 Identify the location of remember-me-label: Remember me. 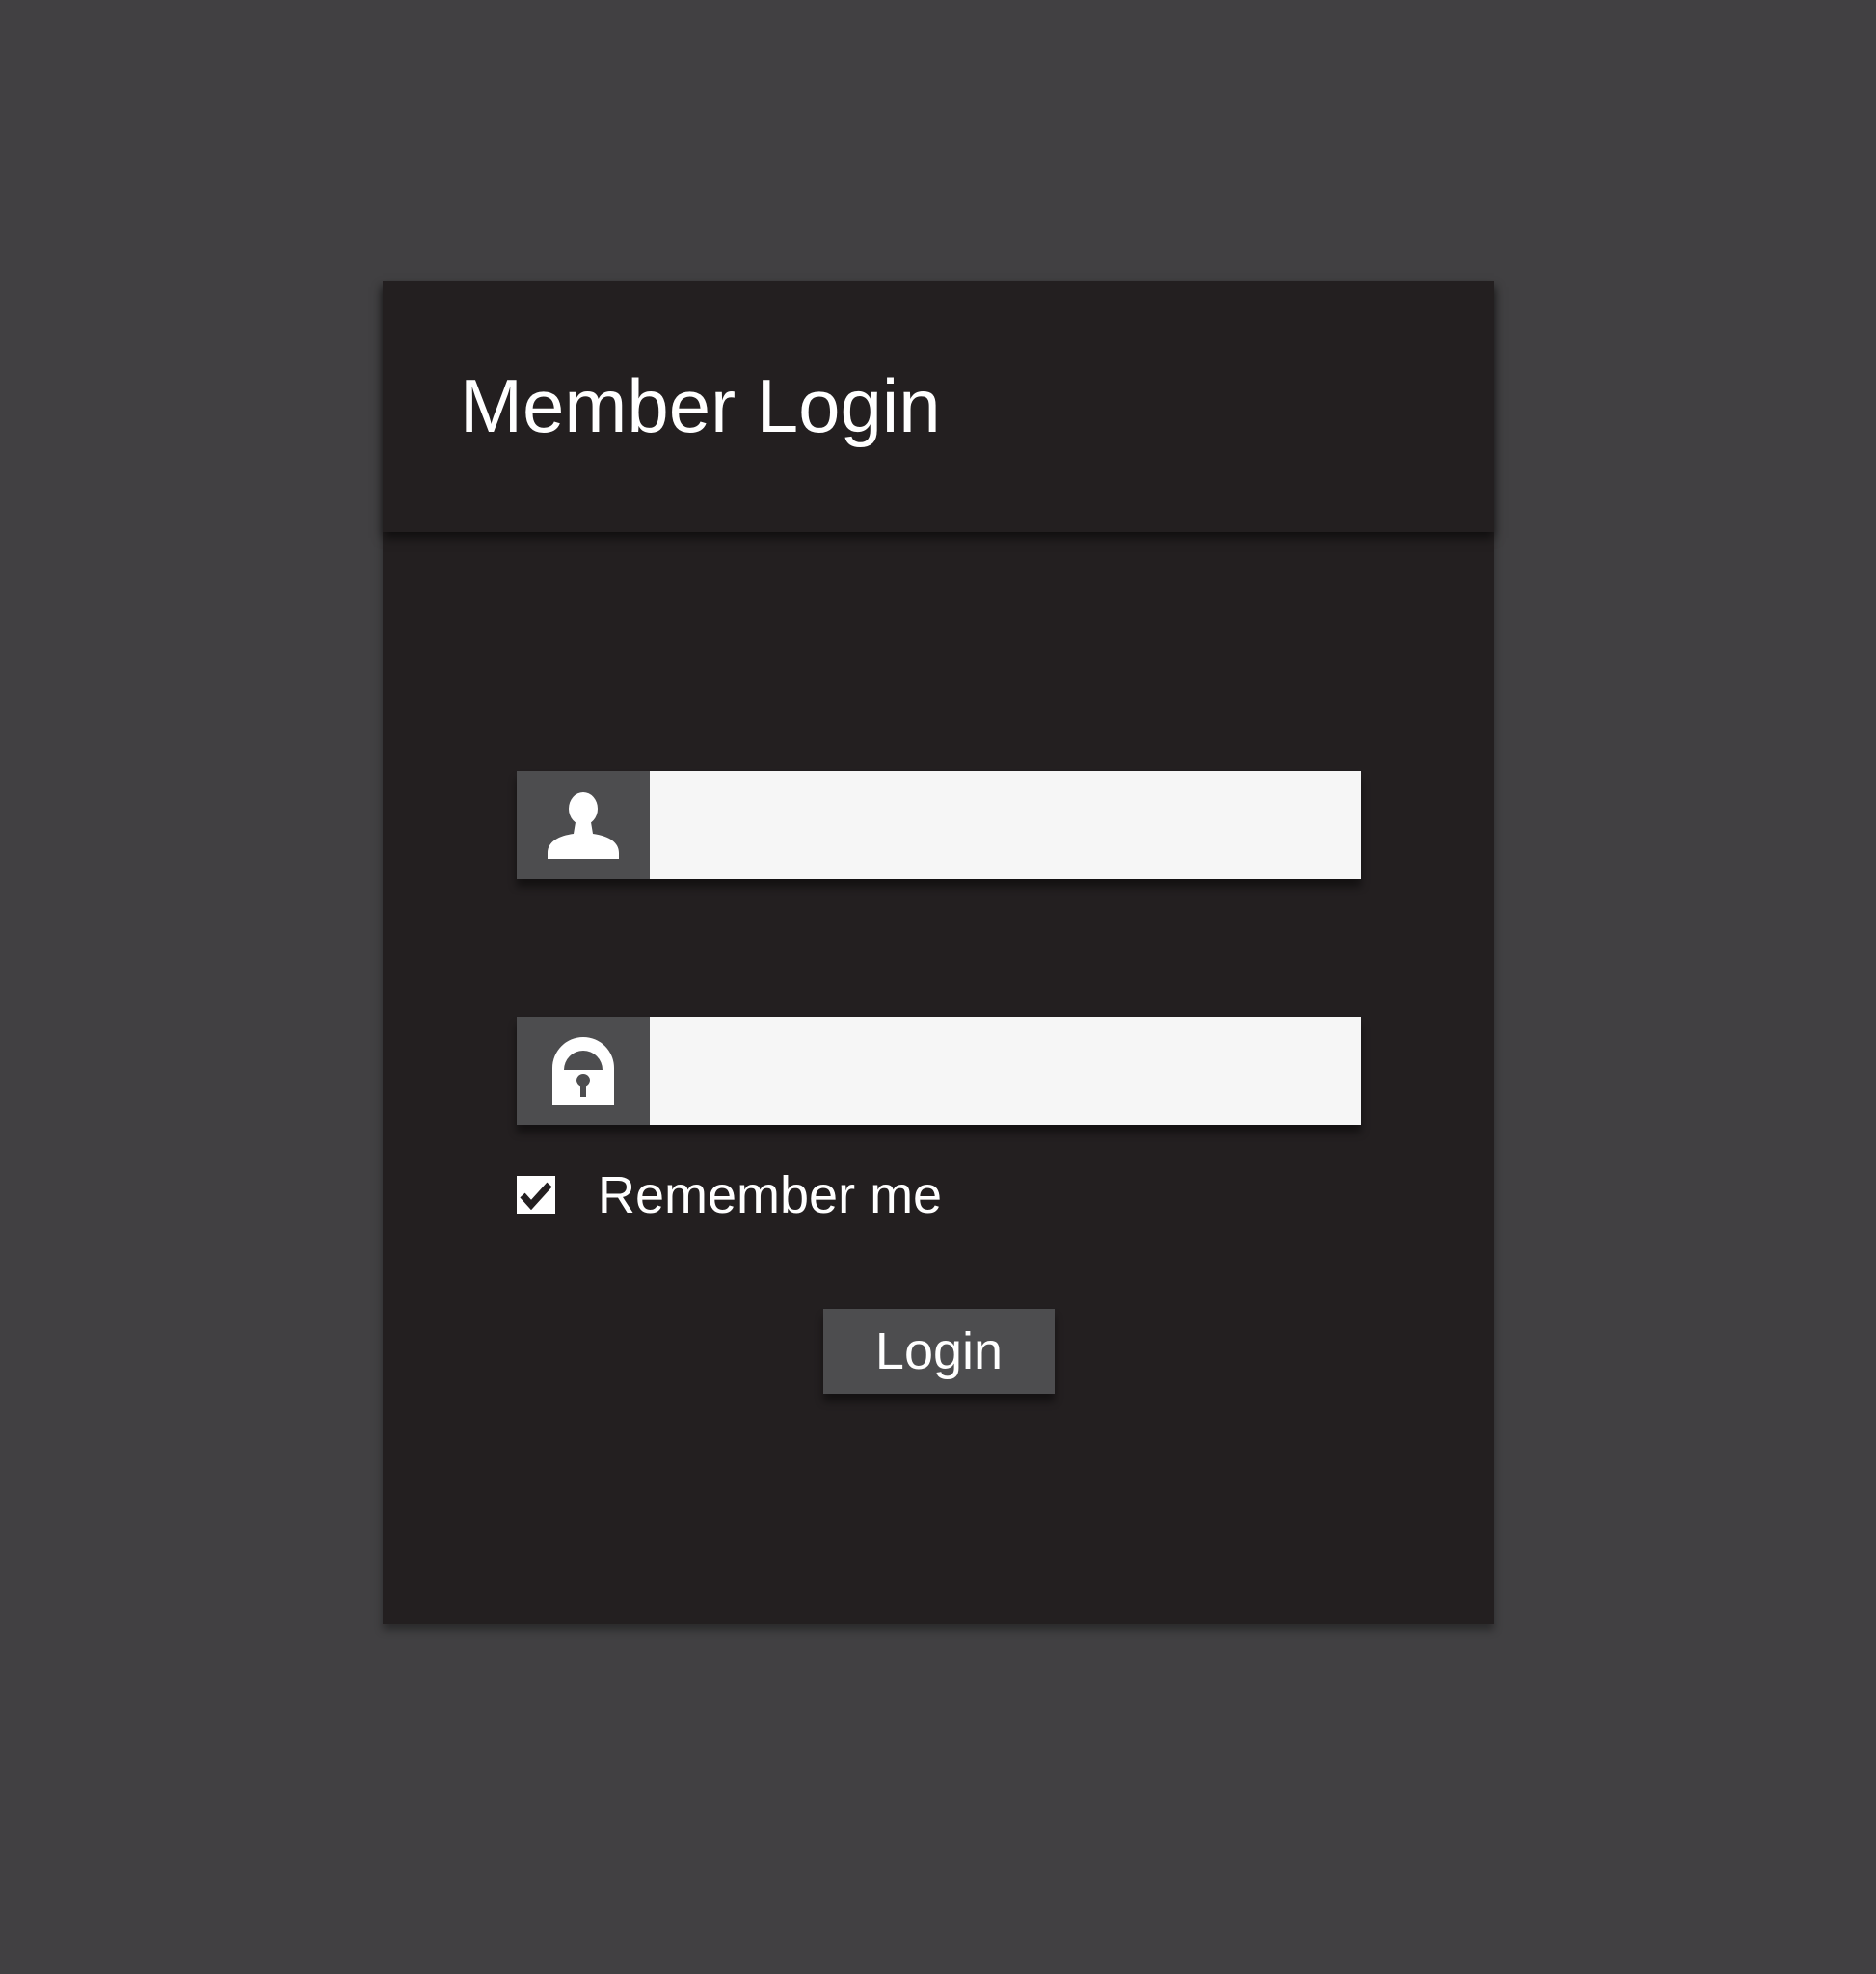
(770, 1195).